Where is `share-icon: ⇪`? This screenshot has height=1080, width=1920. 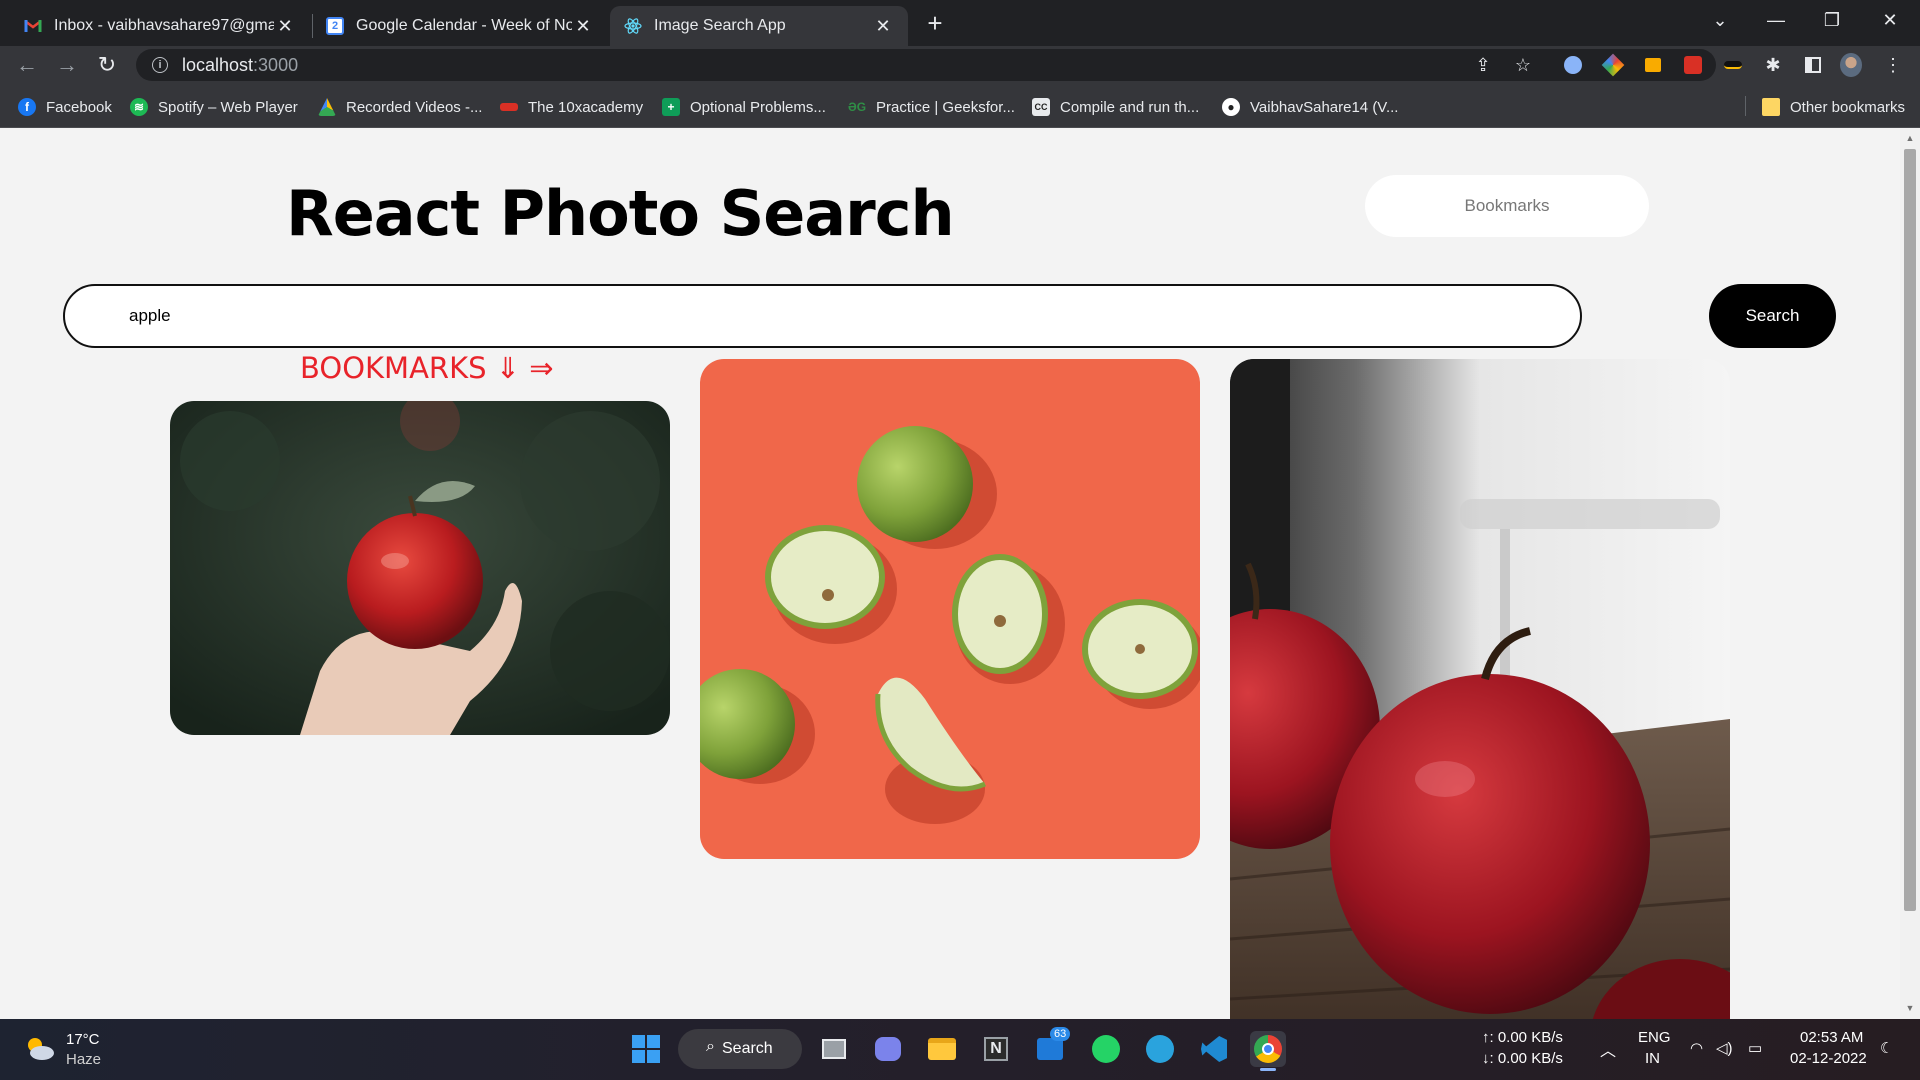 share-icon: ⇪ is located at coordinates (1483, 65).